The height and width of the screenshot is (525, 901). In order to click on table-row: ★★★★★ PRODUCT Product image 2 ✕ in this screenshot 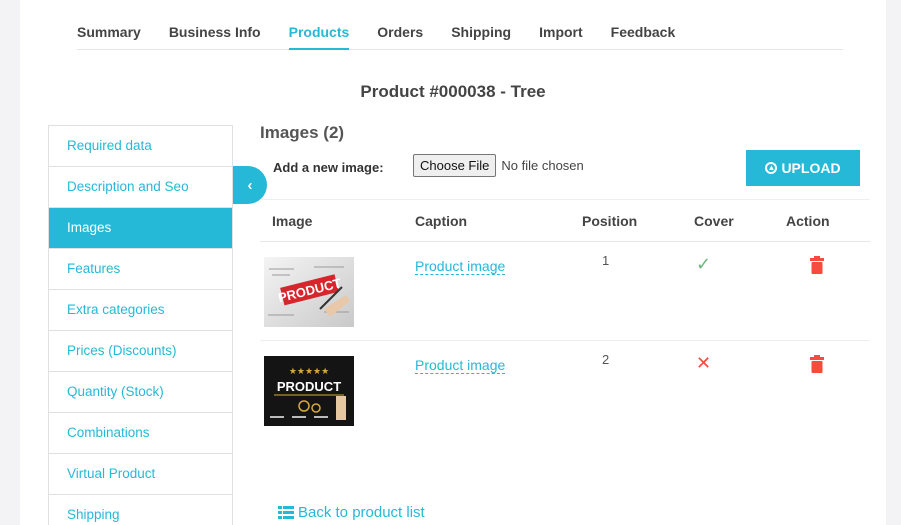, I will do `click(565, 390)`.